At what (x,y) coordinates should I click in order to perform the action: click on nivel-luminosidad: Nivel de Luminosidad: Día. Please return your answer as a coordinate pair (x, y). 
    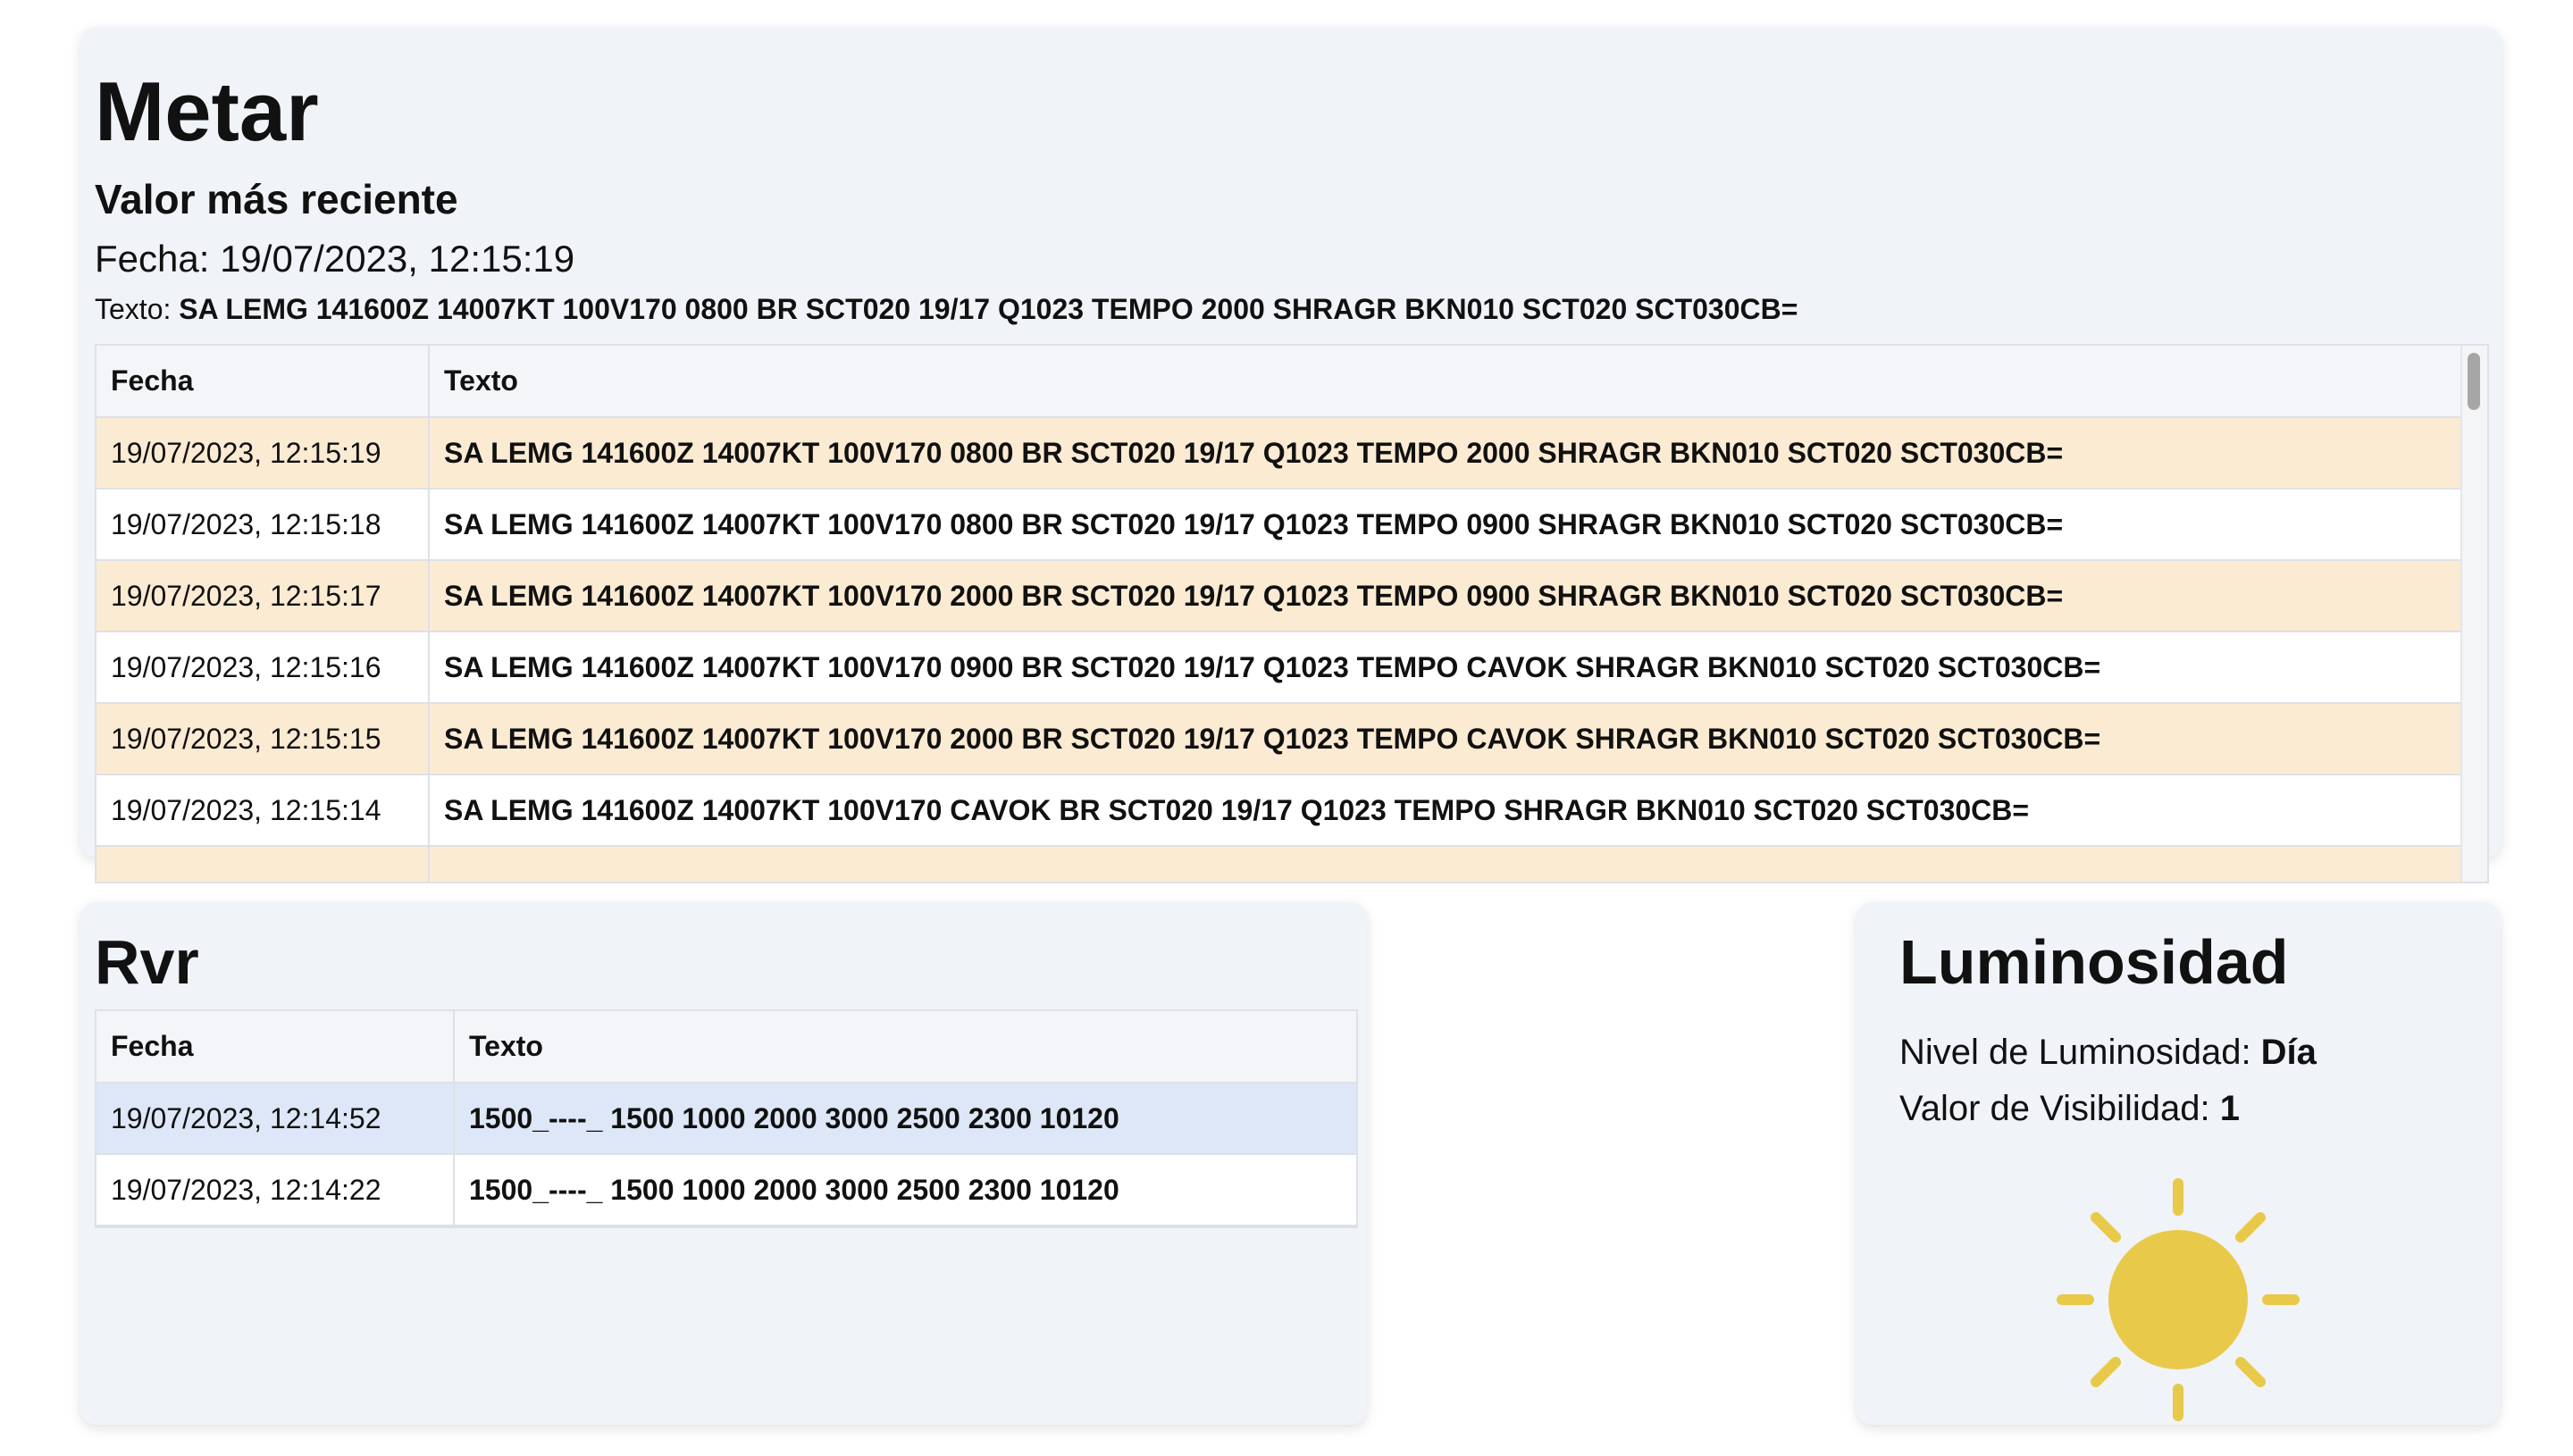
    Looking at the image, I should click on (2178, 1053).